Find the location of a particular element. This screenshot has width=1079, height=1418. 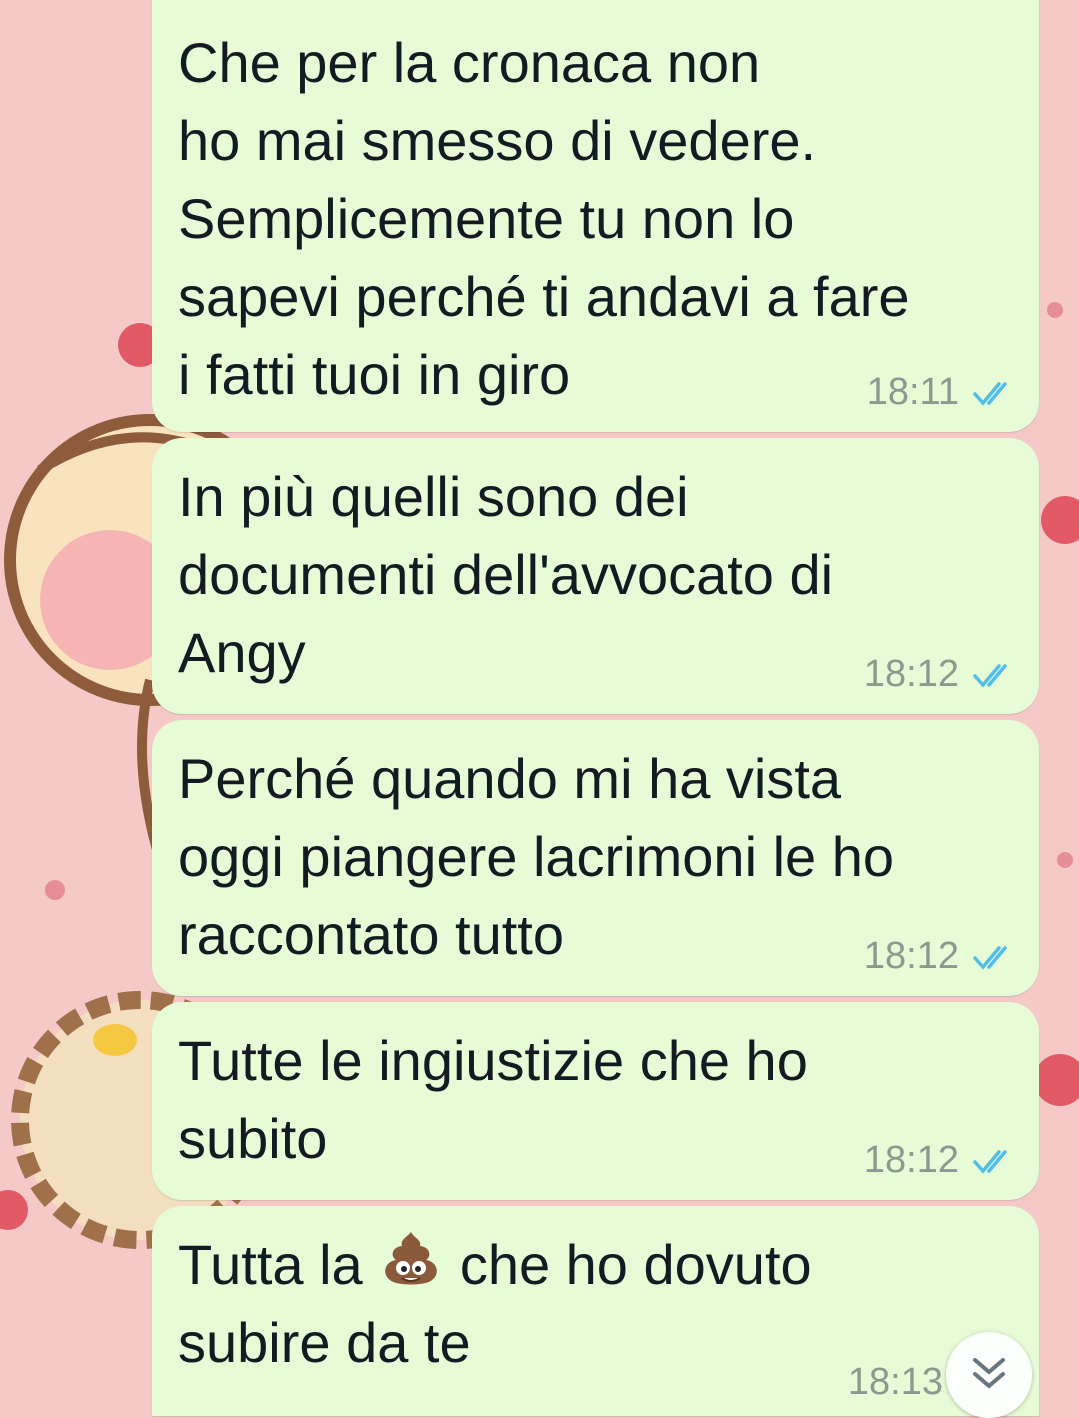

message-text-part: subire da te is located at coordinates (324, 1342).